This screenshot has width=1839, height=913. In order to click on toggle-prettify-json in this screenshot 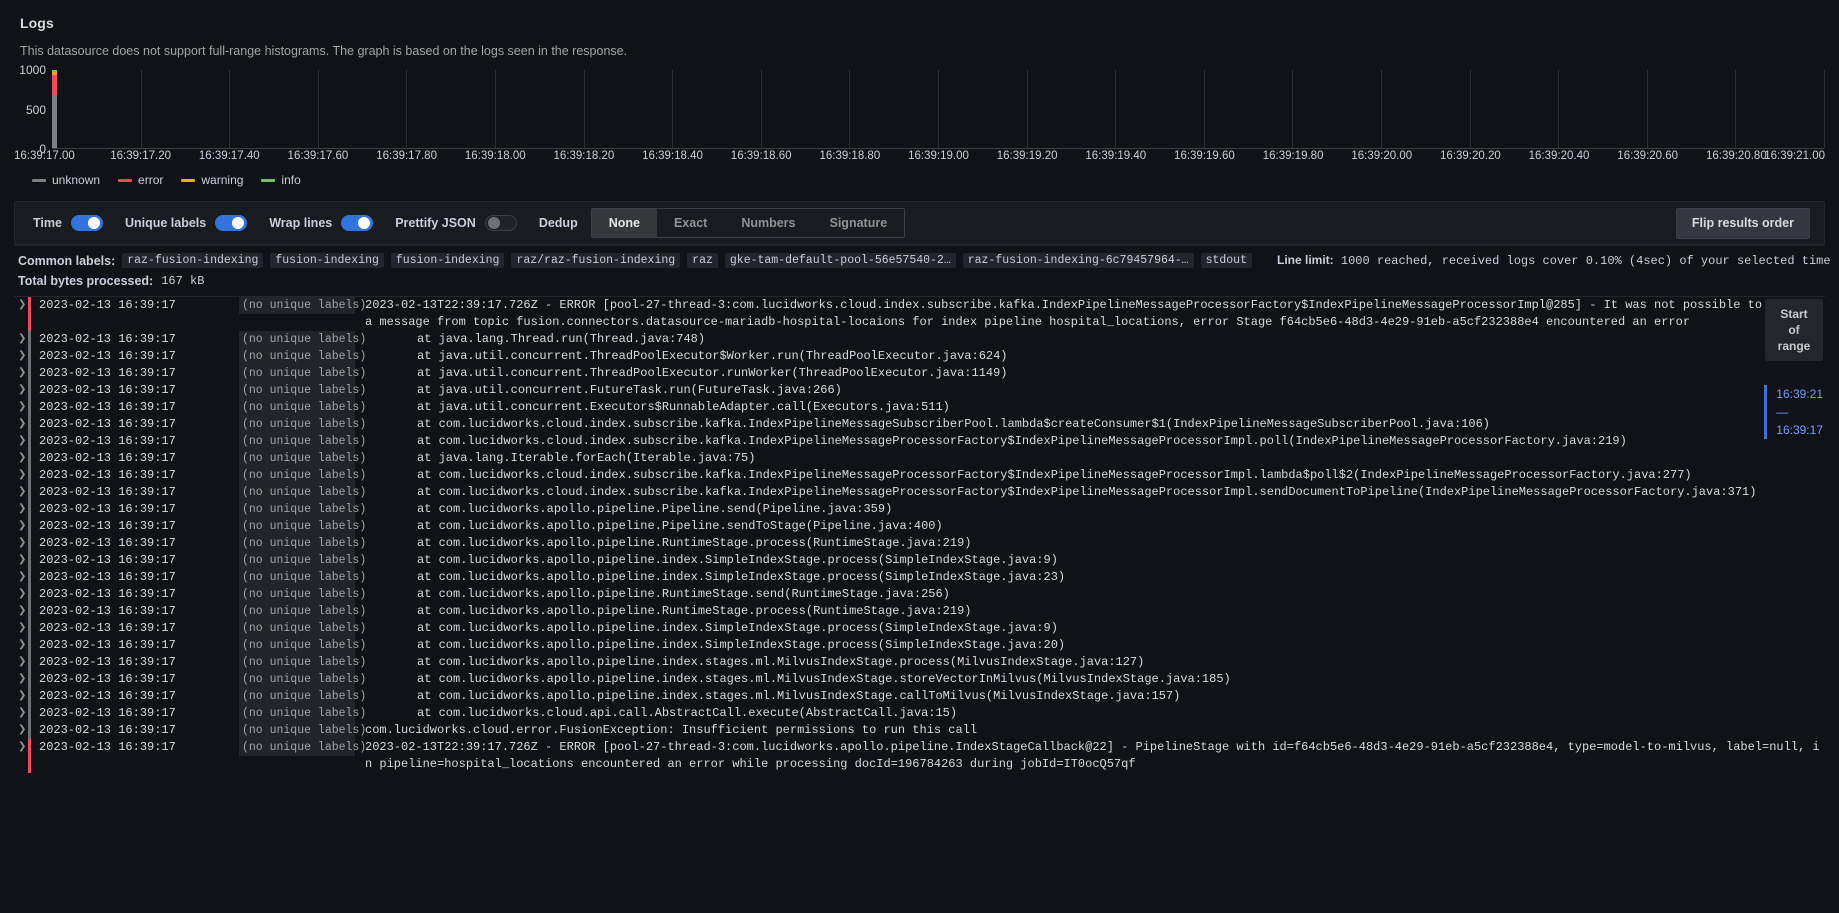, I will do `click(500, 223)`.